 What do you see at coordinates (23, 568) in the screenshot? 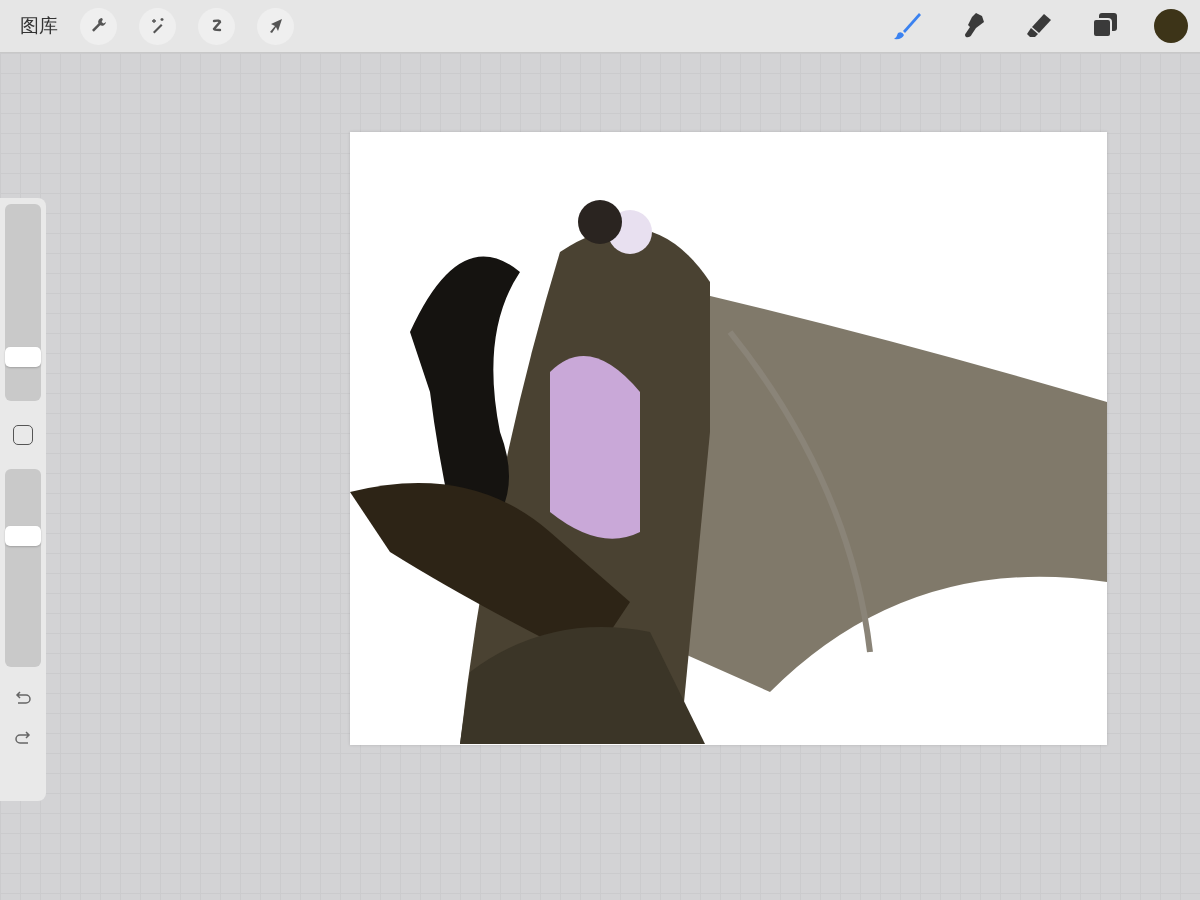
I see `opacity-slider` at bounding box center [23, 568].